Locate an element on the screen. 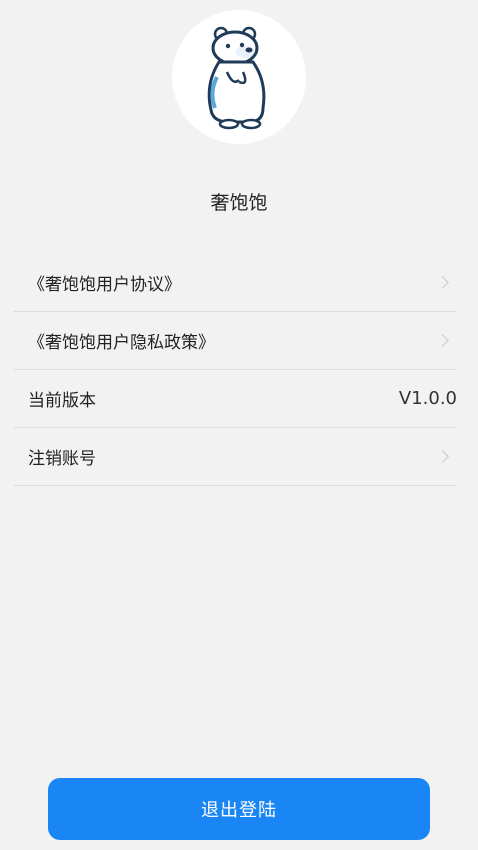 This screenshot has height=850, width=478. user-agreement-item: 《奢饱饱用户协议》 is located at coordinates (235, 283).